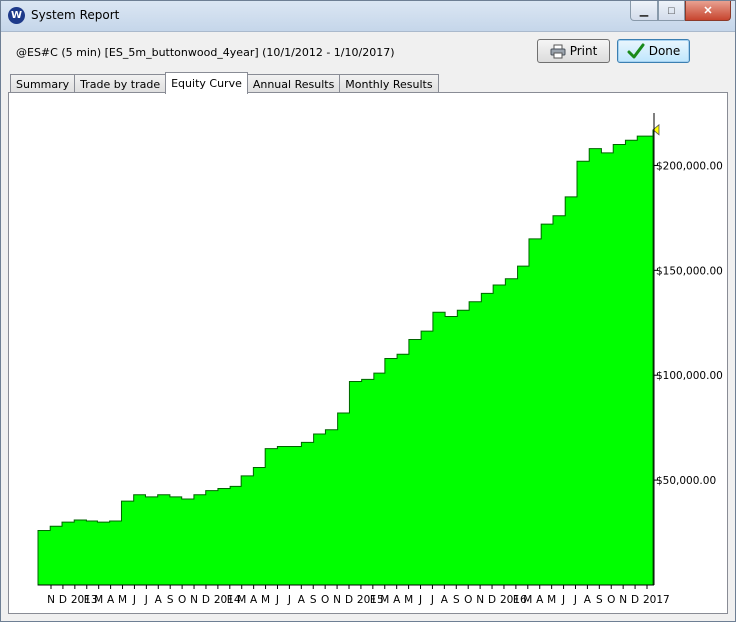  What do you see at coordinates (43, 83) in the screenshot?
I see `tab-summary: Summary` at bounding box center [43, 83].